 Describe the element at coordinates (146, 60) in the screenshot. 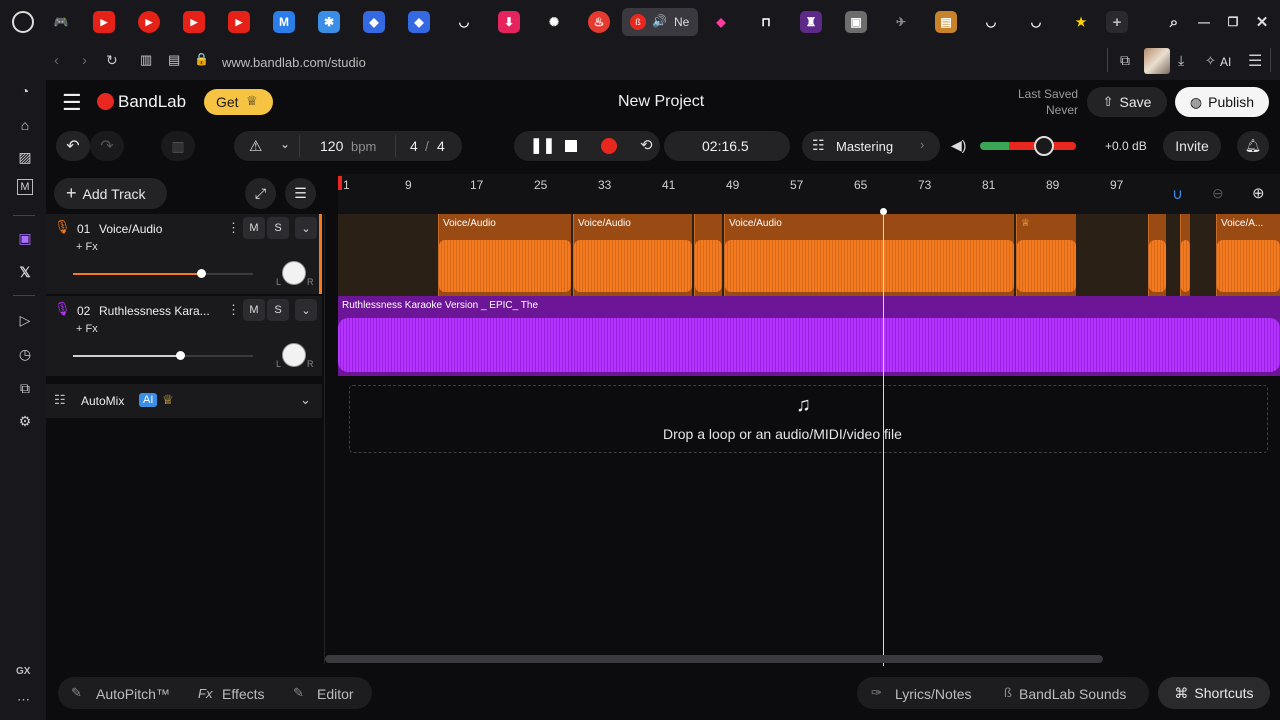

I see `wallet-icon: ▥` at that location.